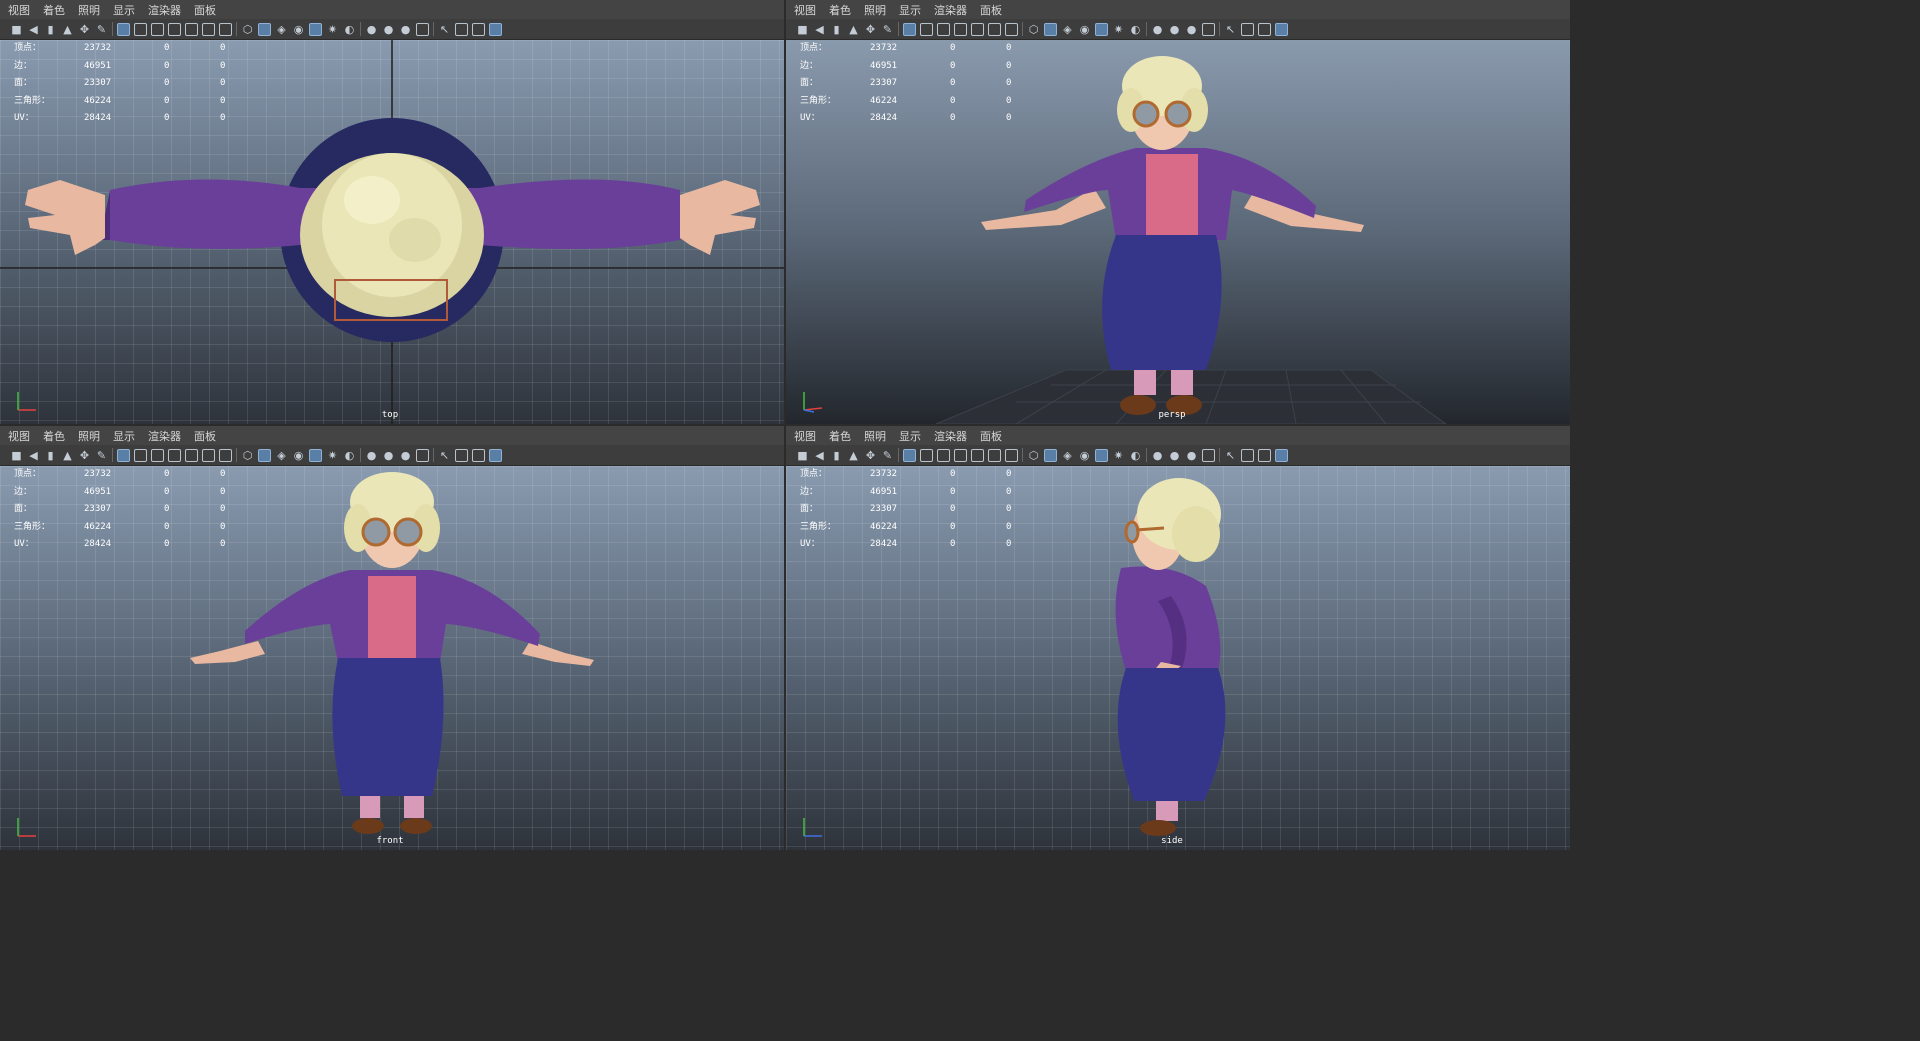  I want to click on backface-icon, so click(495, 29).